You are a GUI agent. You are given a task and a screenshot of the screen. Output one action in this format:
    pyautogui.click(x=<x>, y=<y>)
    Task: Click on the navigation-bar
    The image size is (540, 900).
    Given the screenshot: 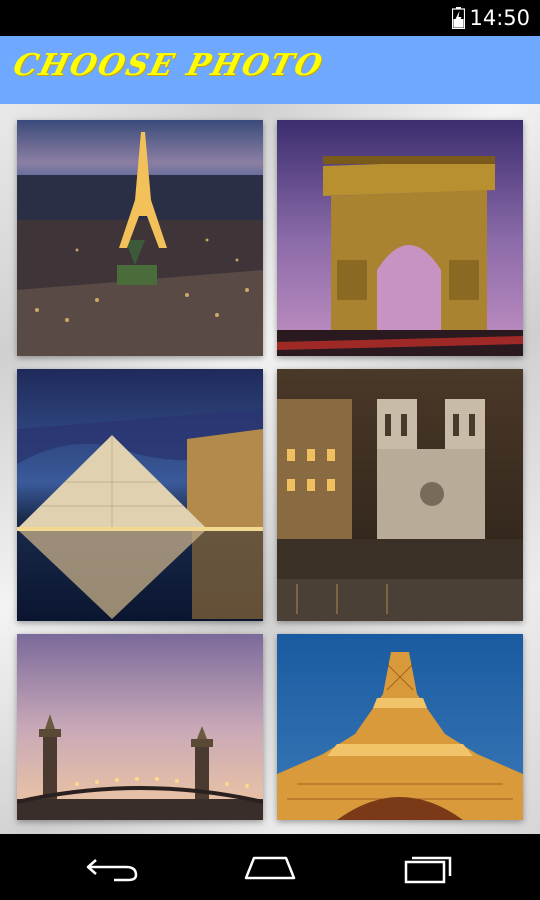 What is the action you would take?
    pyautogui.click(x=270, y=867)
    